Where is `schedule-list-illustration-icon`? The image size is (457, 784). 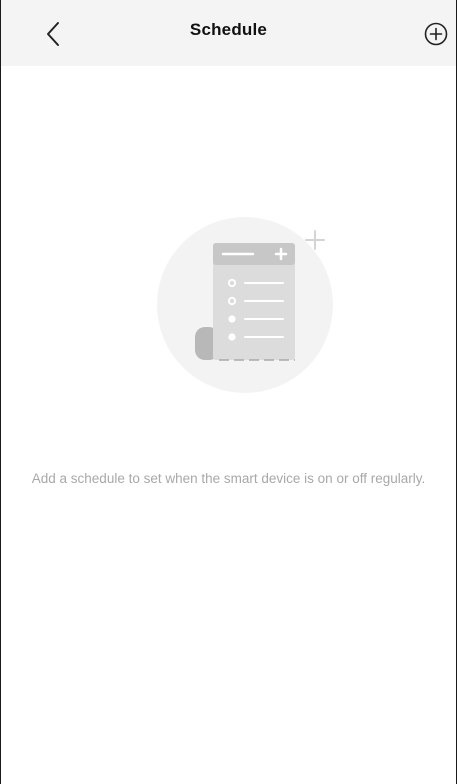 schedule-list-illustration-icon is located at coordinates (245, 305).